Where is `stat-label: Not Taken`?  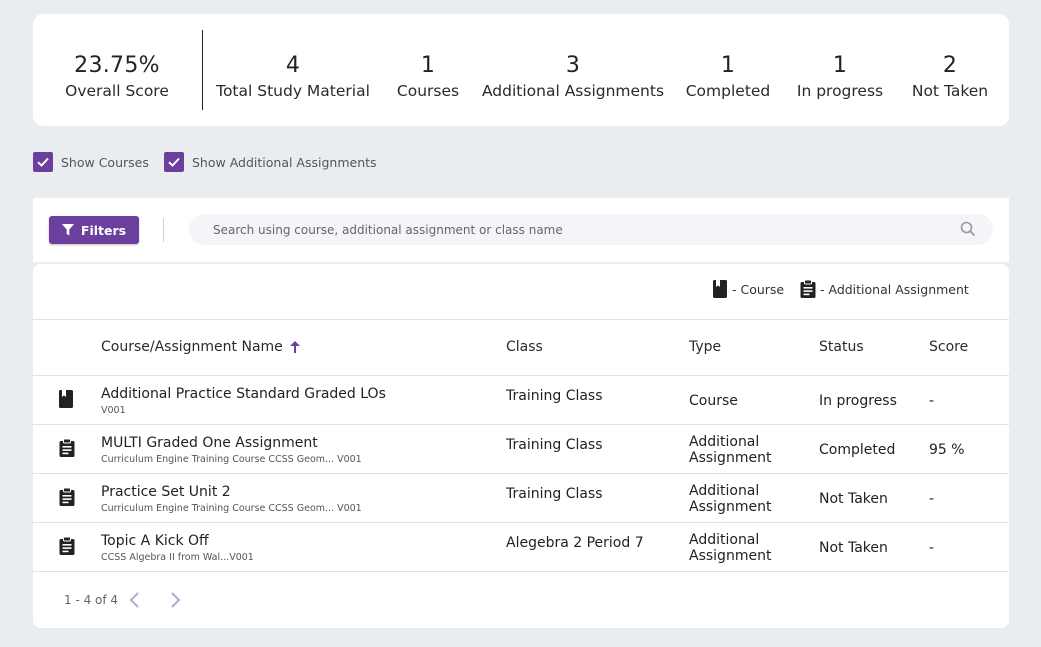
stat-label: Not Taken is located at coordinates (950, 91).